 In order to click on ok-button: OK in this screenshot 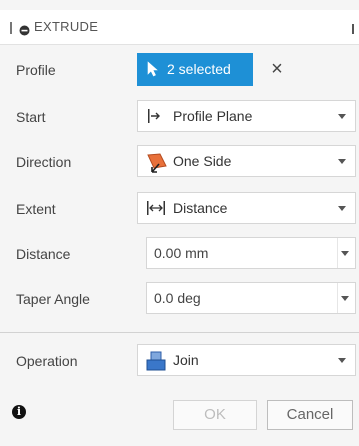, I will do `click(215, 415)`.